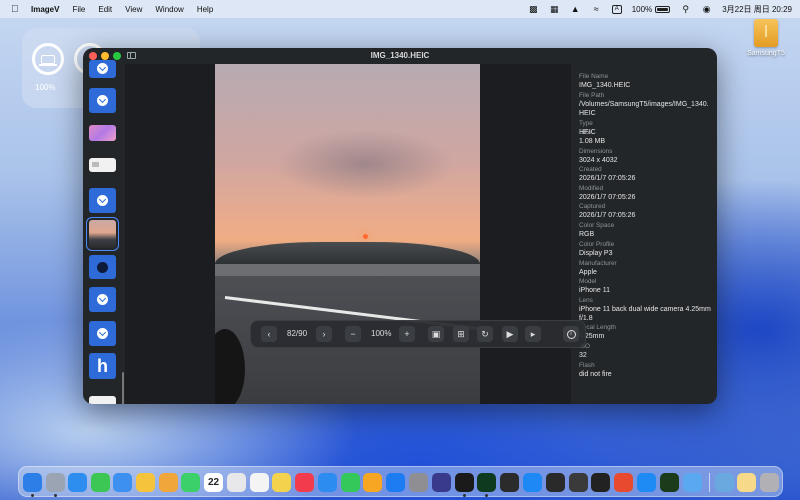  Describe the element at coordinates (766, 38) in the screenshot. I see `desktop-drive: SamsungT5` at that location.